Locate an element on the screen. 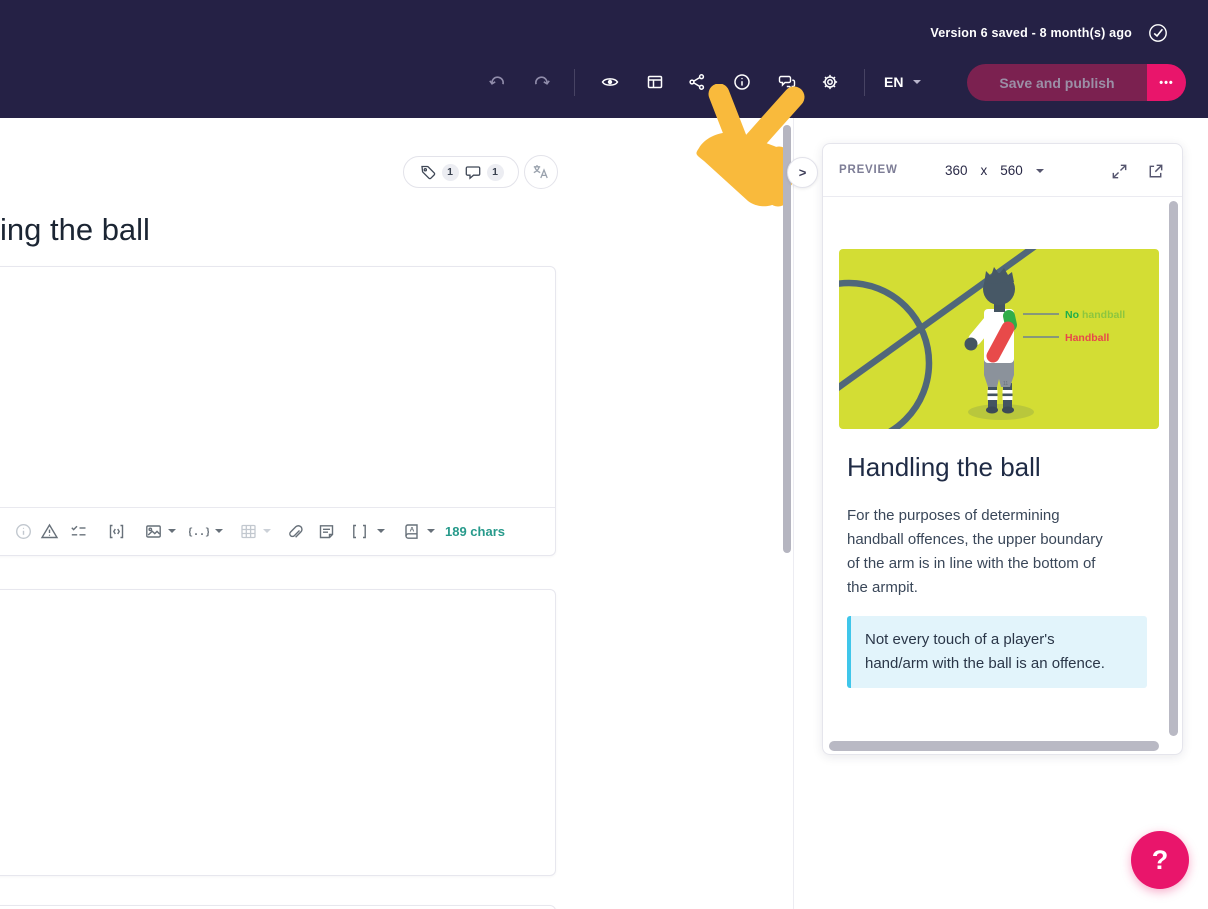 This screenshot has height=909, width=1208. redo-icon is located at coordinates (542, 82).